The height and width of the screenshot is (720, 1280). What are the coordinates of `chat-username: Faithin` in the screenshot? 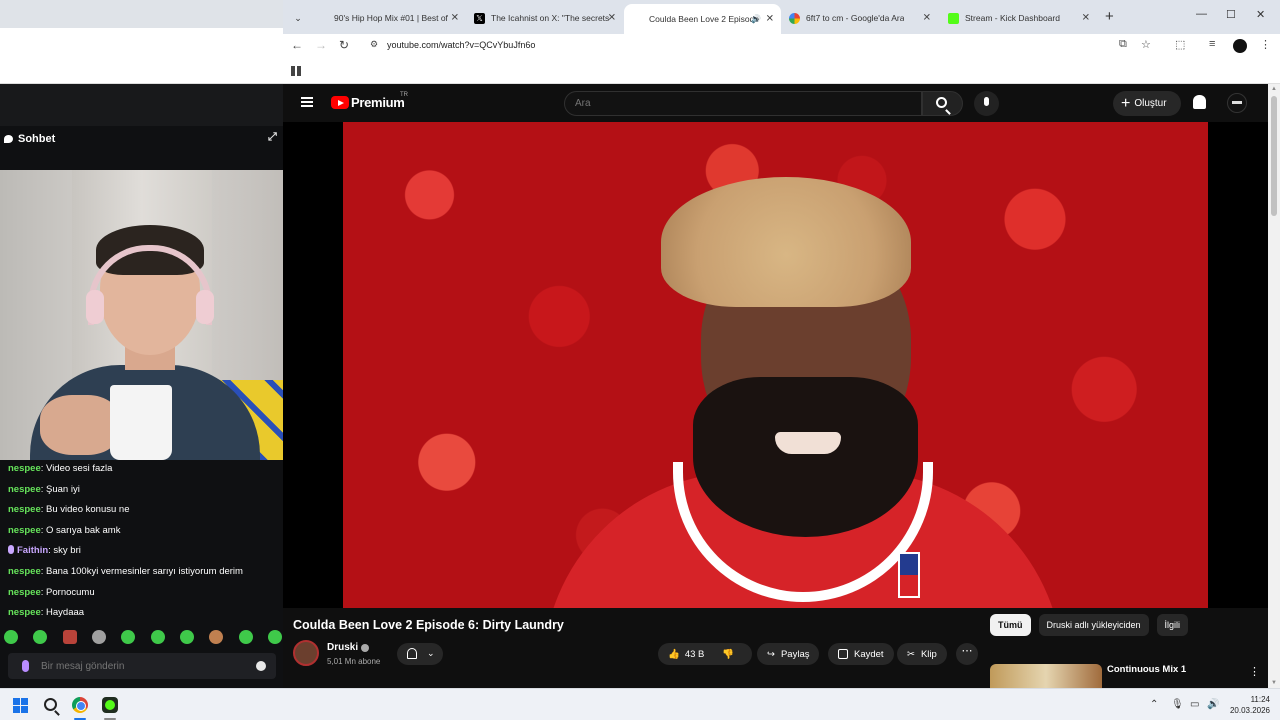 It's located at (32, 550).